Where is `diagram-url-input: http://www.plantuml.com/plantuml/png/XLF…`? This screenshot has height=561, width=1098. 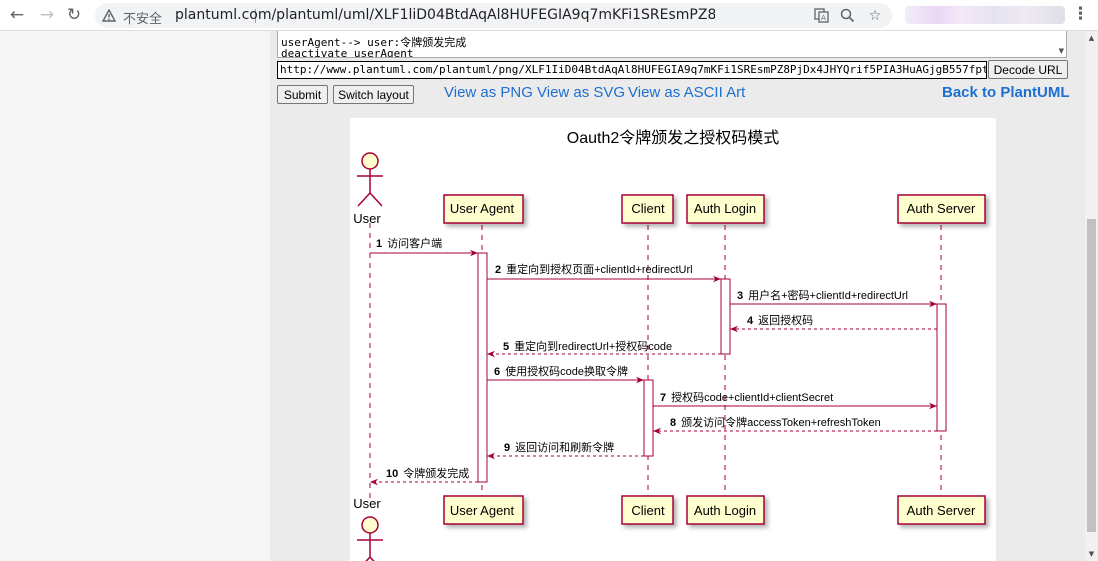
diagram-url-input: http://www.plantuml.com/plantuml/png/XLF… is located at coordinates (632, 70).